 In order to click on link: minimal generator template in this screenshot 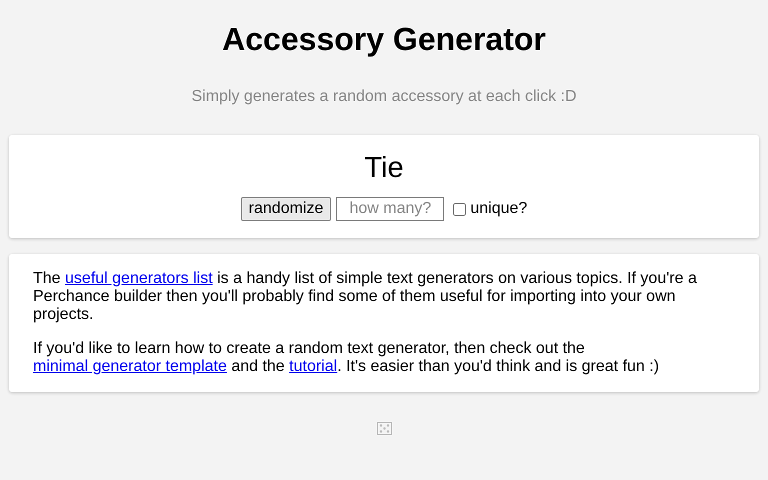, I will do `click(130, 366)`.